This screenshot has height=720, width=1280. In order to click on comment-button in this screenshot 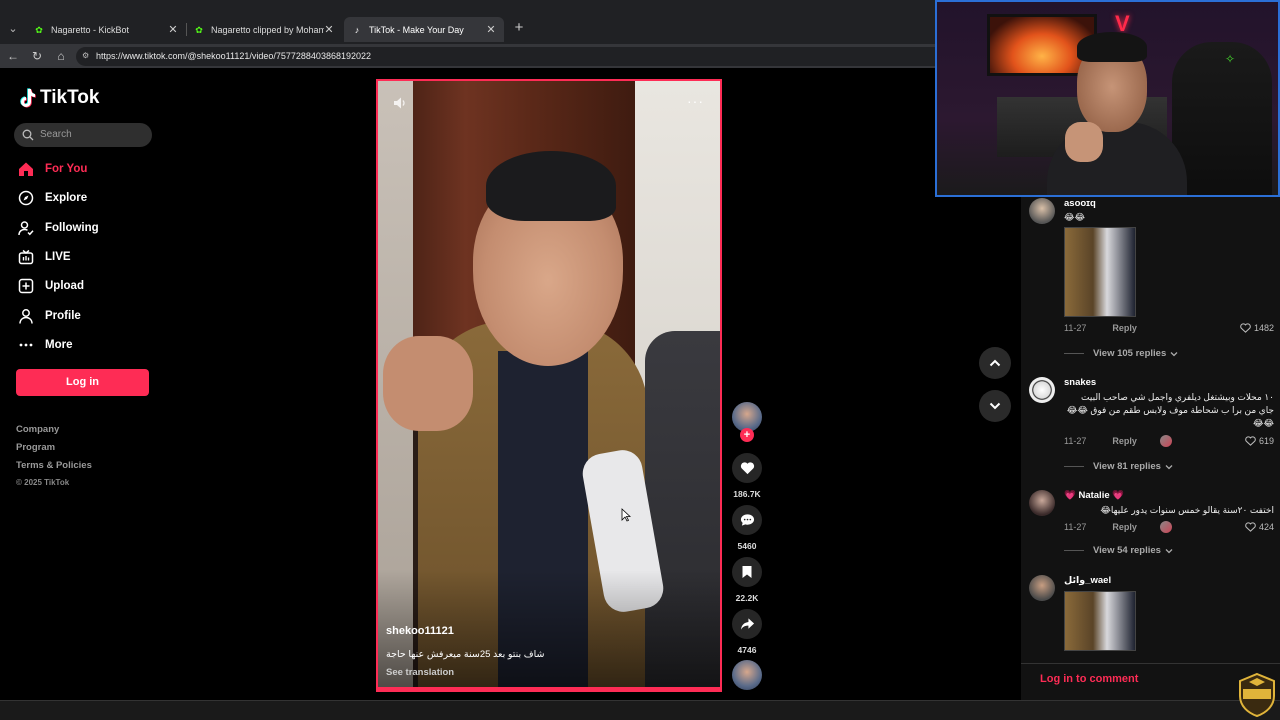, I will do `click(747, 520)`.